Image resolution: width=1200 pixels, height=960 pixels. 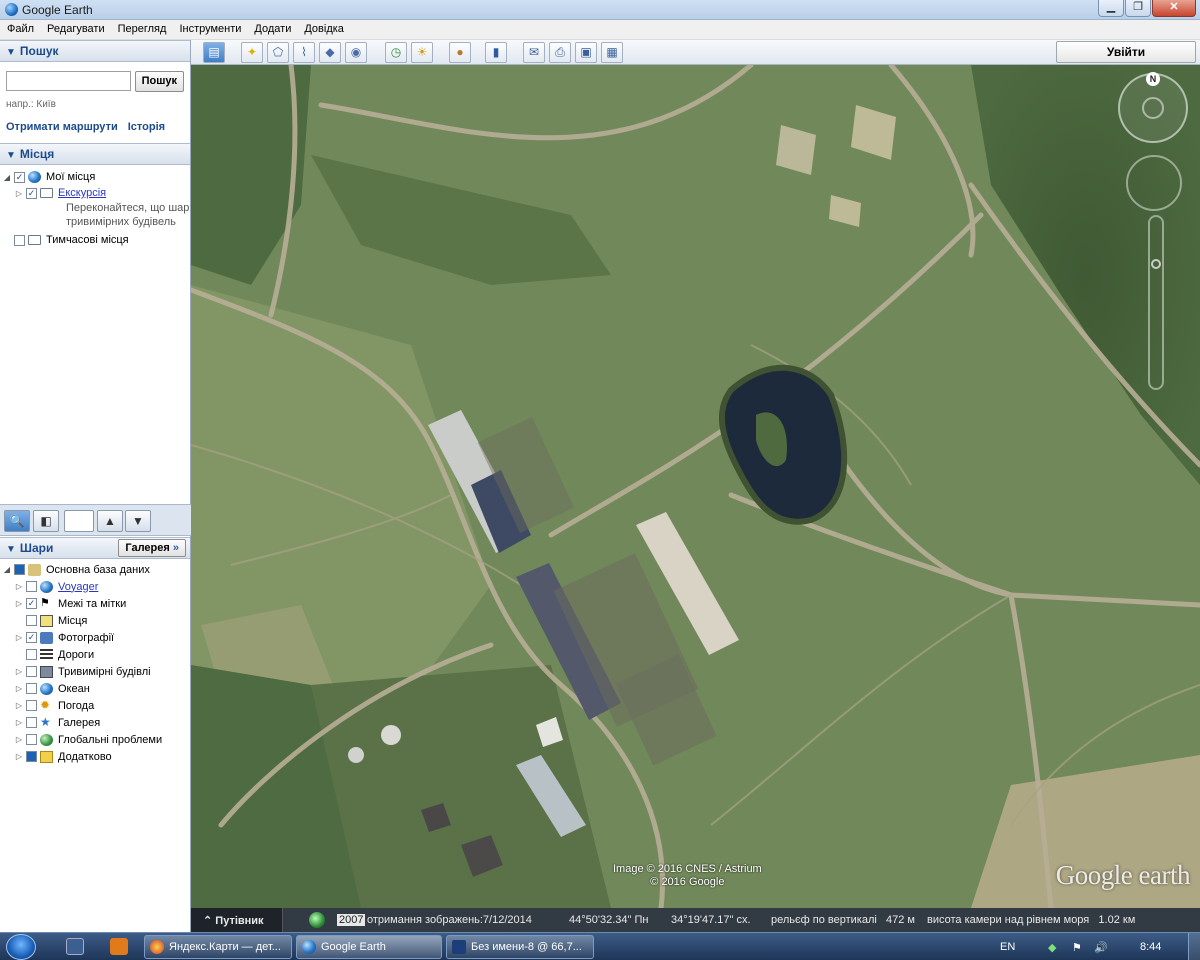 I want to click on places-panel-header: ▼ Місця, so click(x=95, y=154).